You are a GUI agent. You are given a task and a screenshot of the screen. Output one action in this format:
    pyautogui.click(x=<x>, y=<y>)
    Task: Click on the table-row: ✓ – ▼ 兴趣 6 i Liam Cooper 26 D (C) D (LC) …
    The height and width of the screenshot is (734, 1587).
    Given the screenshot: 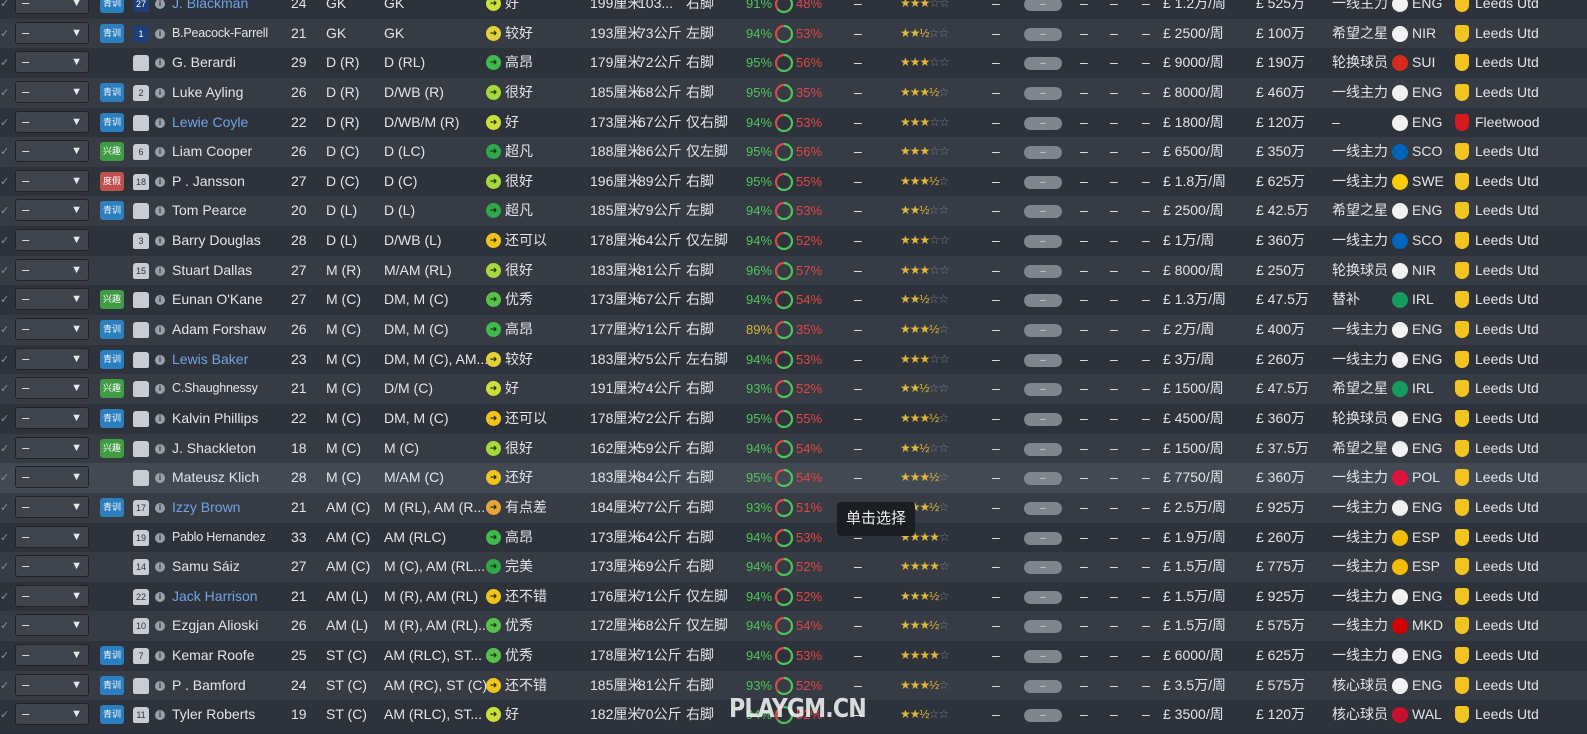 What is the action you would take?
    pyautogui.click(x=793, y=152)
    